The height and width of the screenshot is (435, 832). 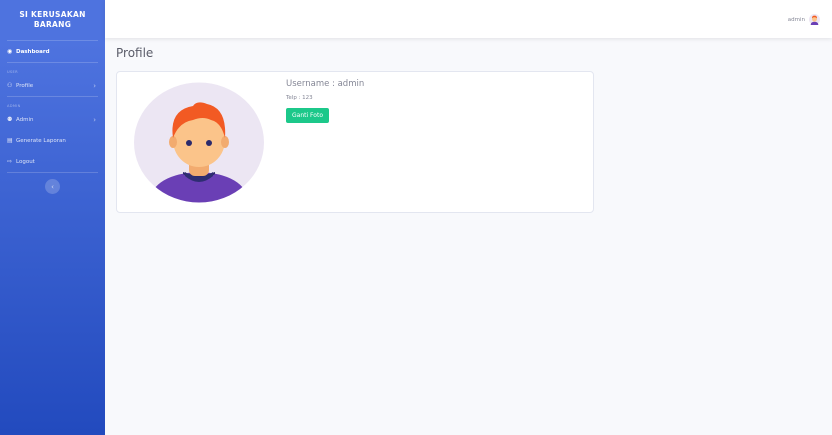 What do you see at coordinates (135, 53) in the screenshot?
I see `page-title: Profile` at bounding box center [135, 53].